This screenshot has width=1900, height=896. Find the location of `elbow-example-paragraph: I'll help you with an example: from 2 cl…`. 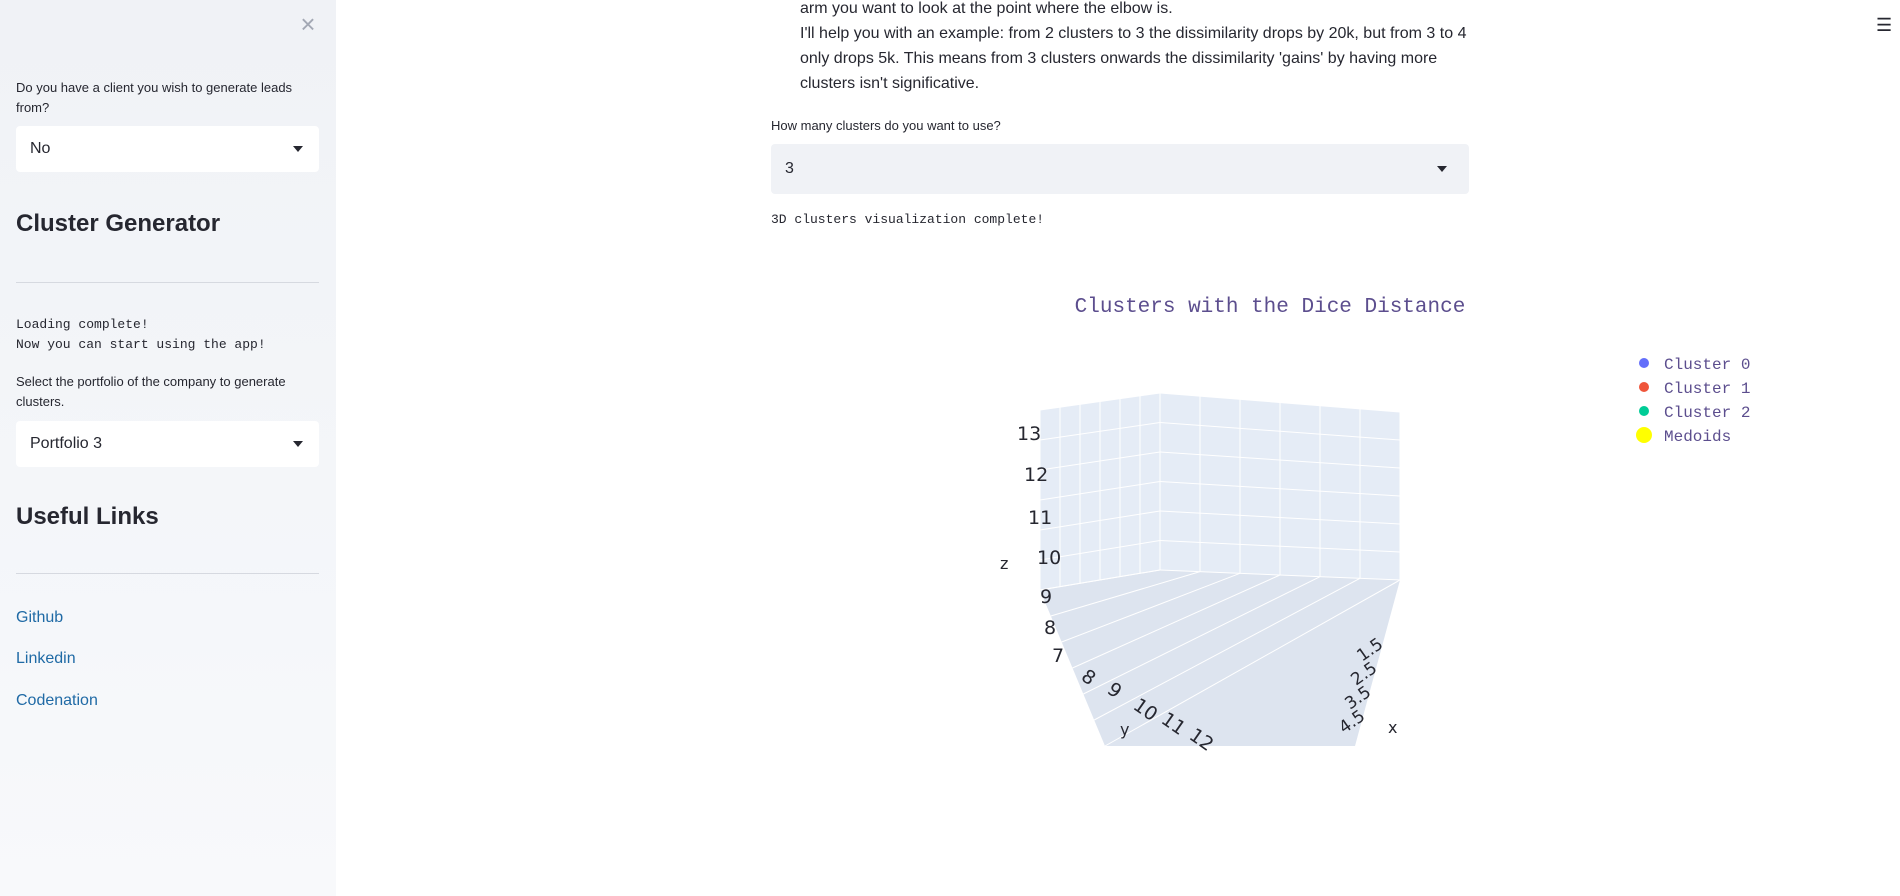

elbow-example-paragraph: I'll help you with an example: from 2 cl… is located at coordinates (1133, 58).